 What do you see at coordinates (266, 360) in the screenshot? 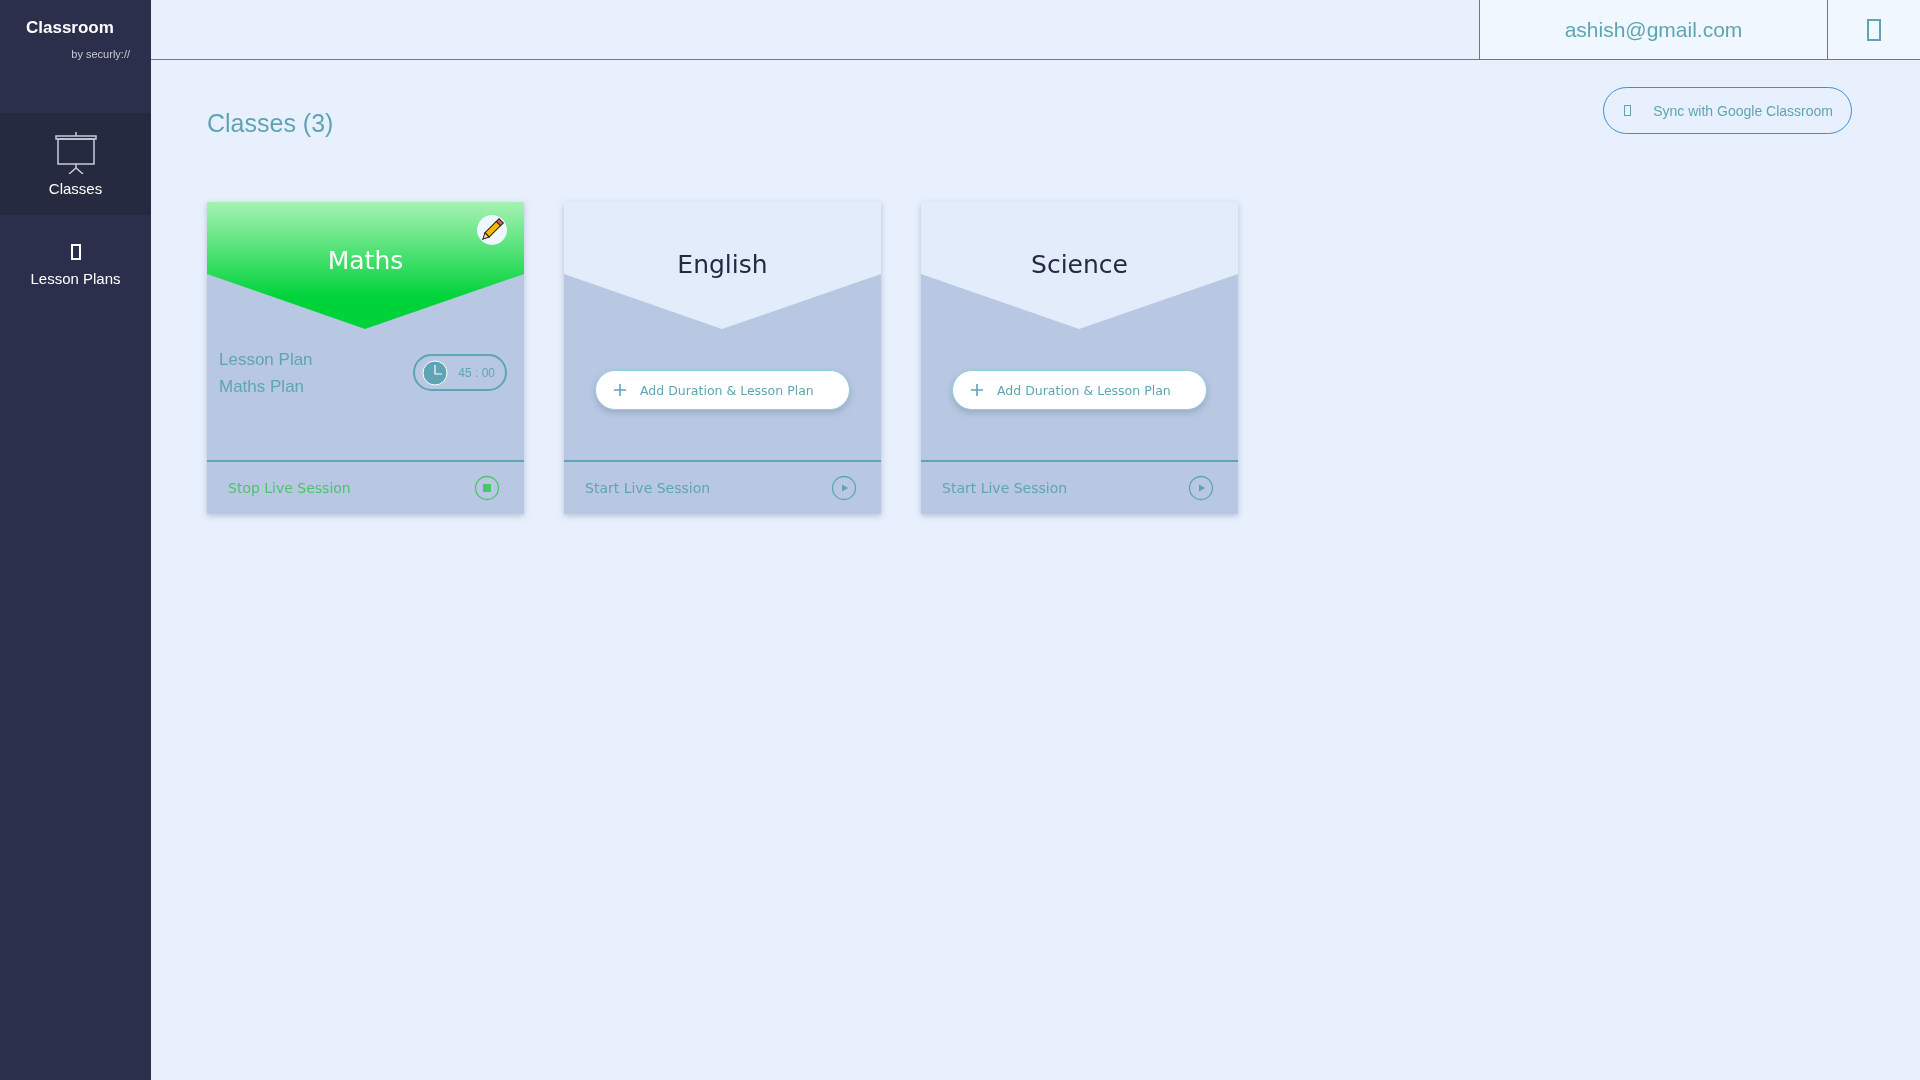
I see `lesson-plan-label: Lesson Plan` at bounding box center [266, 360].